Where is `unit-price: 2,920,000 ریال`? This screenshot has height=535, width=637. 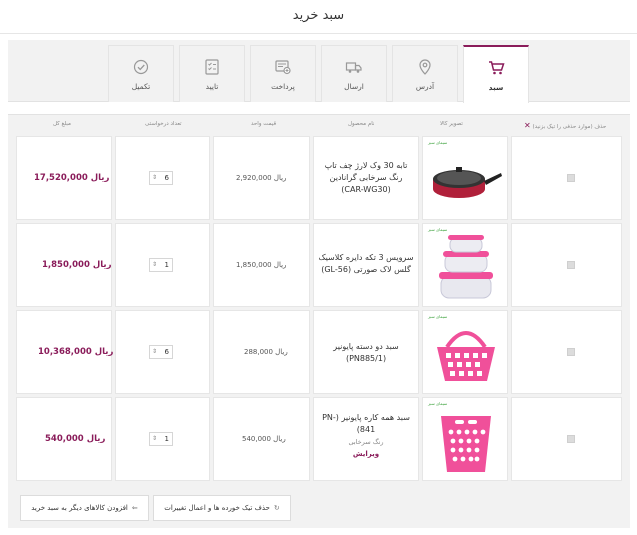 unit-price: 2,920,000 ریال is located at coordinates (261, 178).